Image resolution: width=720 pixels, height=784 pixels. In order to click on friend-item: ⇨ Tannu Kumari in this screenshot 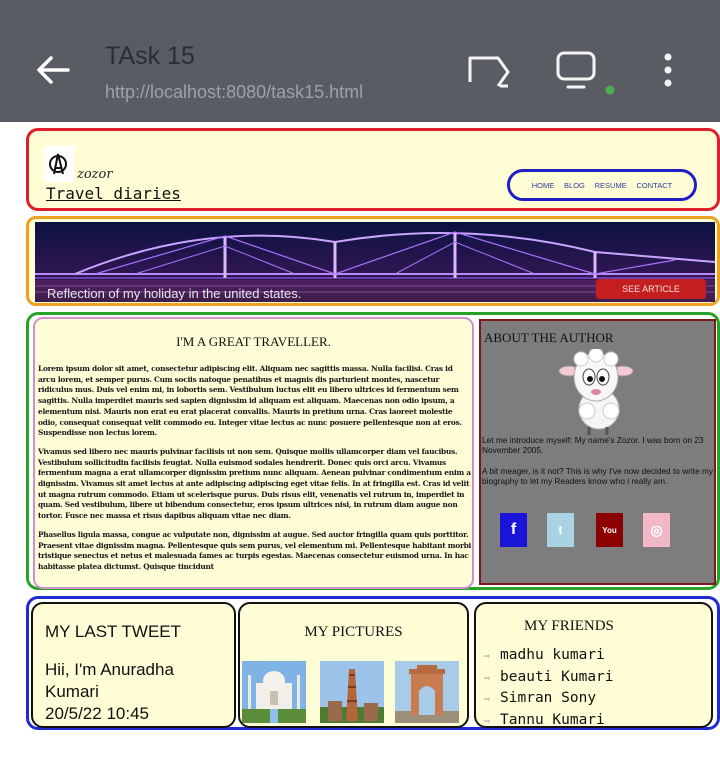, I will do `click(544, 720)`.